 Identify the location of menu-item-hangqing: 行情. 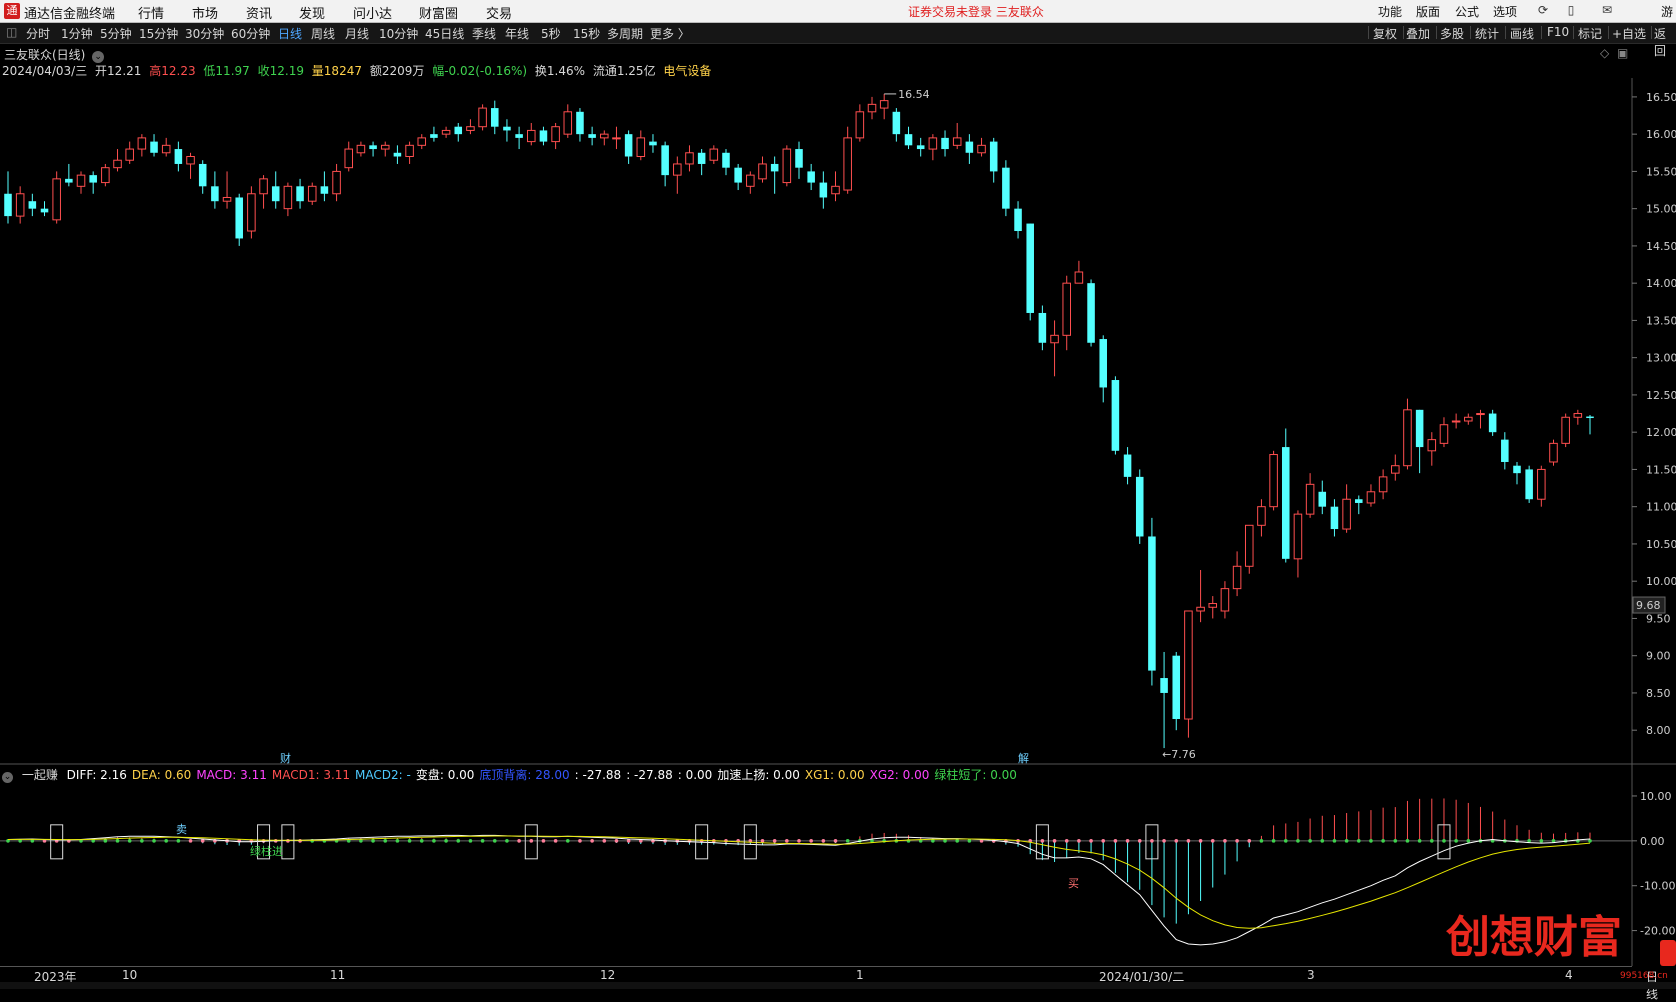
(151, 12).